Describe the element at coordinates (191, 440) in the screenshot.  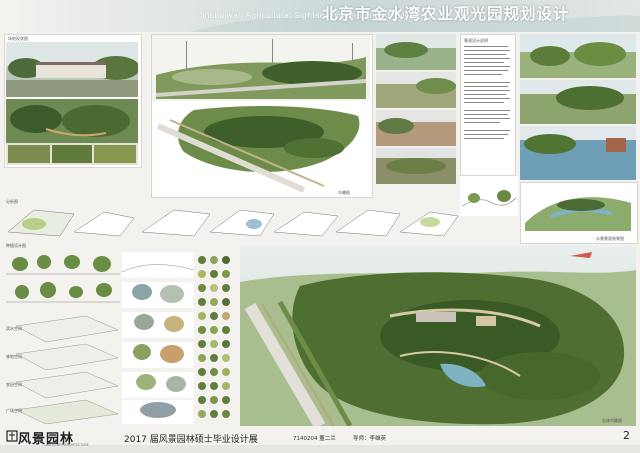
I see `exhibition-title: 2017 届风景园林硕士毕业设计展` at that location.